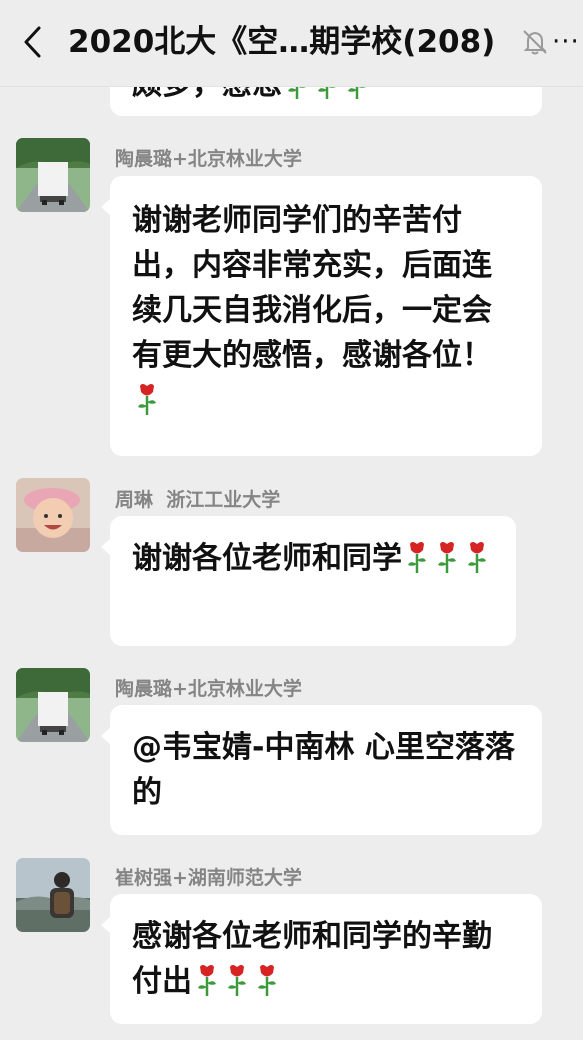  I want to click on message-text: @韦宝婧-中南林 心里空落落的, so click(323, 770).